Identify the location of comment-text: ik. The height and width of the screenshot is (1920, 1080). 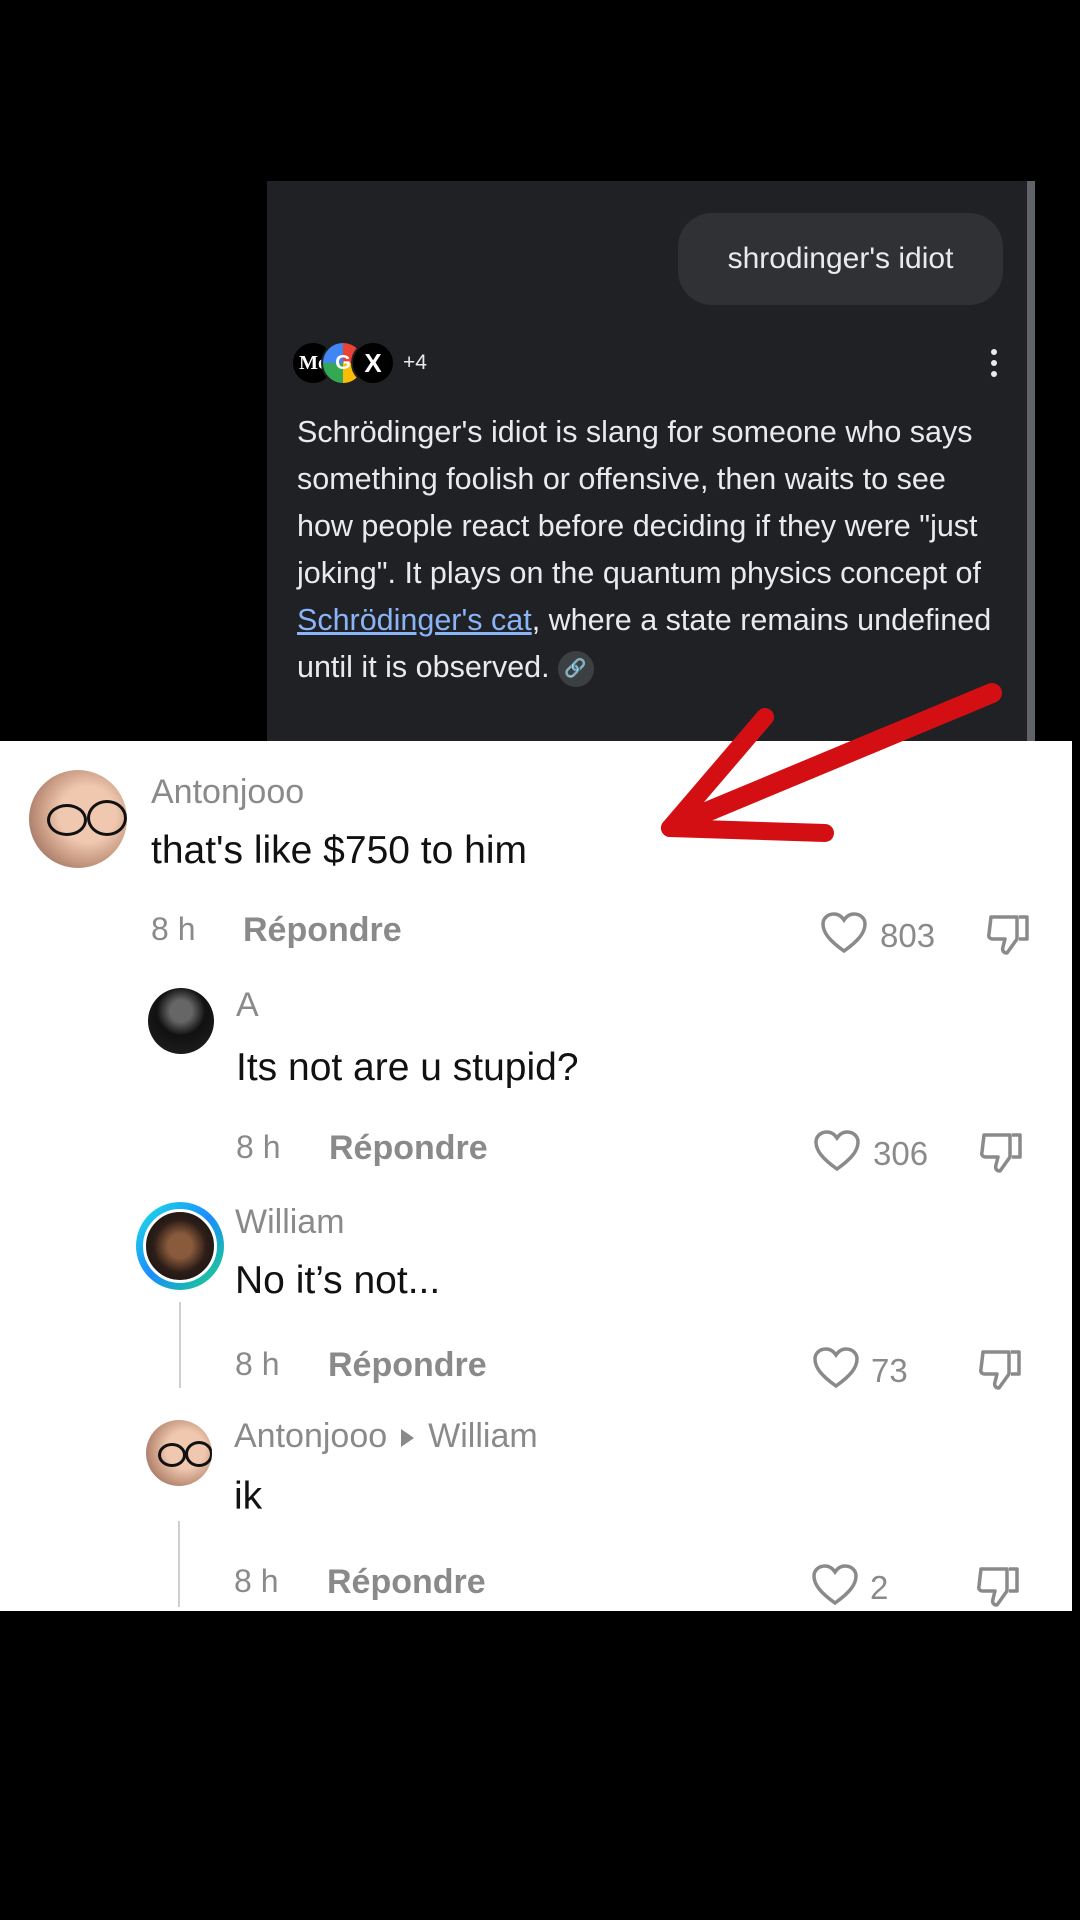
(248, 1496).